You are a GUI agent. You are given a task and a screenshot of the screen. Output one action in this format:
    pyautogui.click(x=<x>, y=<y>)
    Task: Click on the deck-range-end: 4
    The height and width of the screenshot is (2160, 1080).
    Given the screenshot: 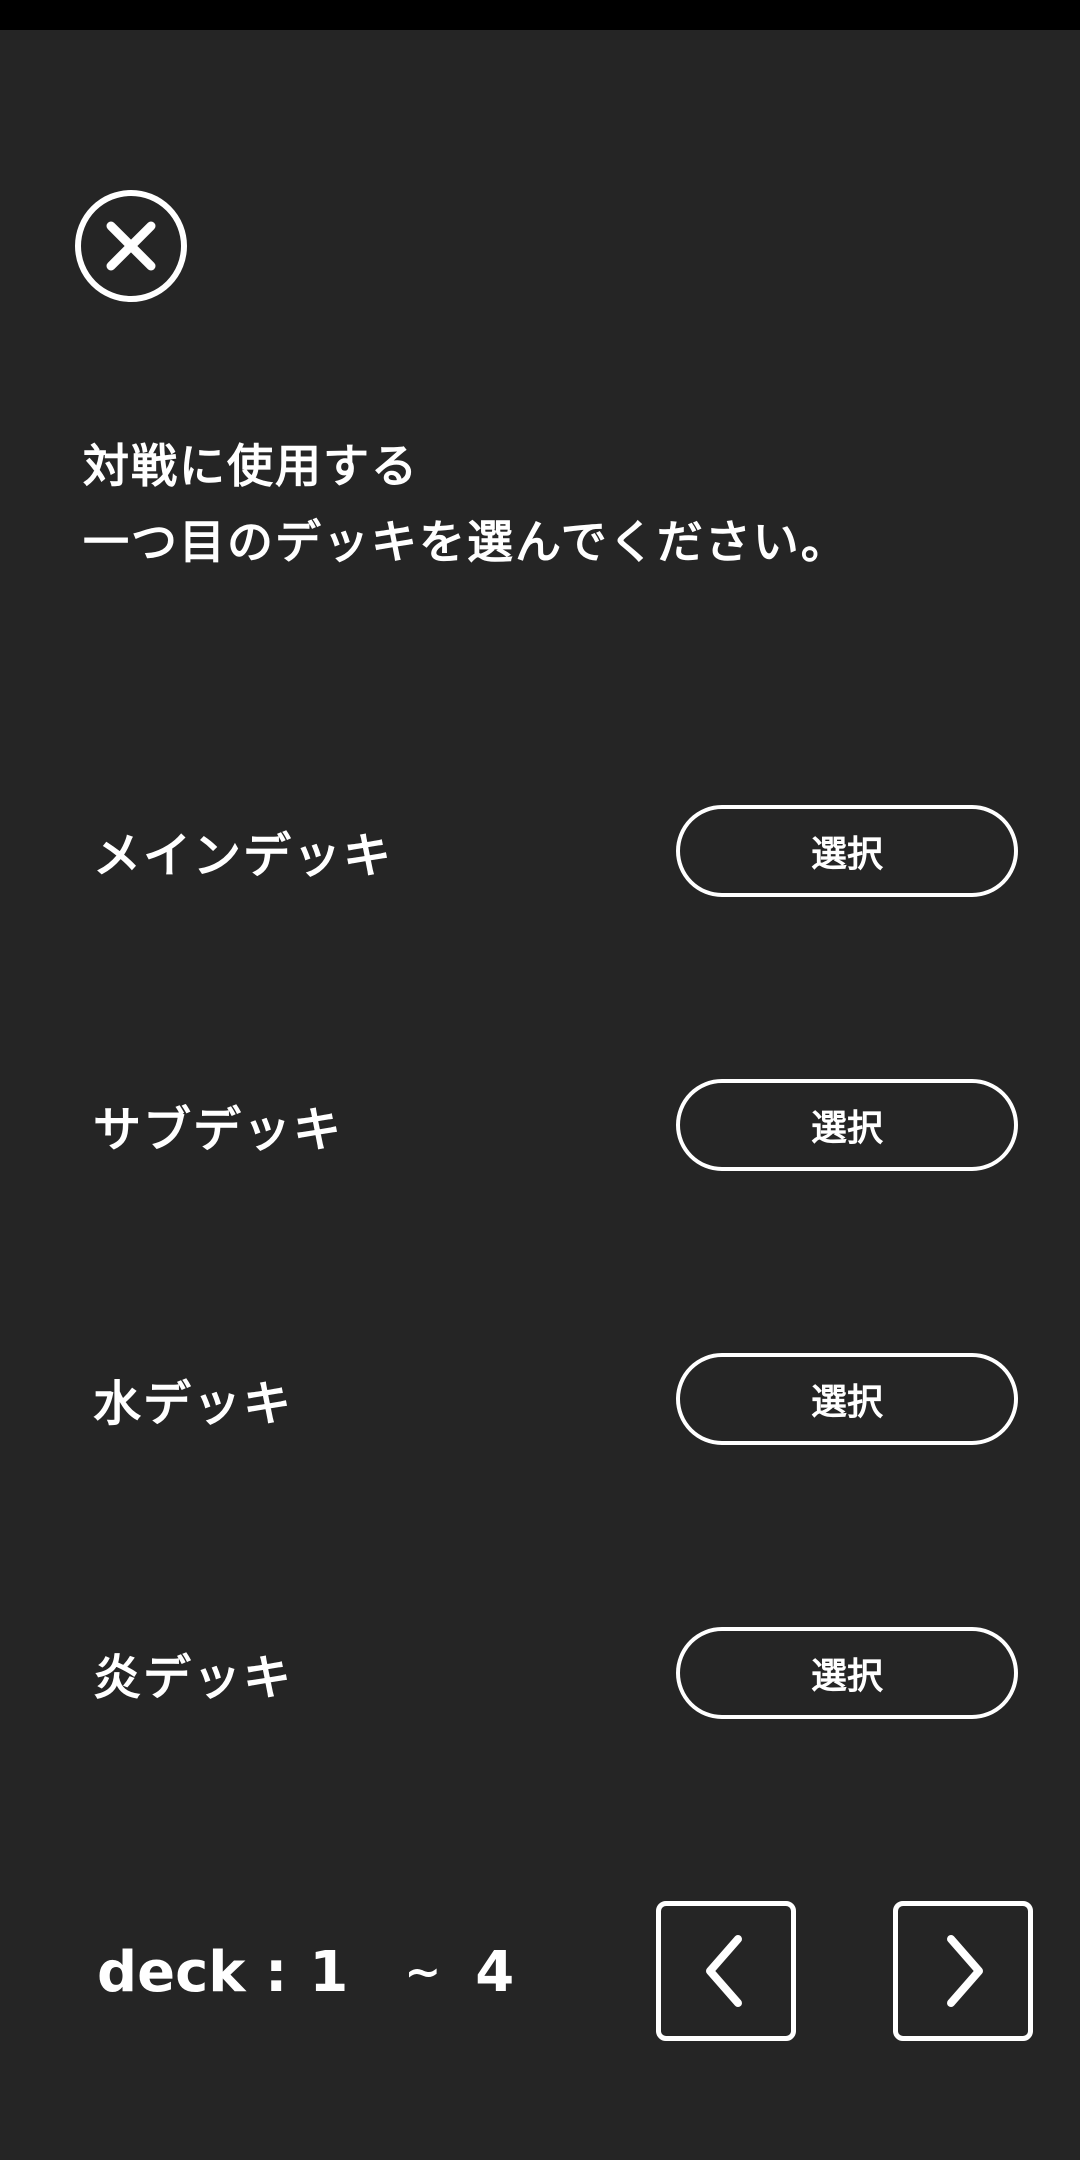 What is the action you would take?
    pyautogui.click(x=495, y=1972)
    